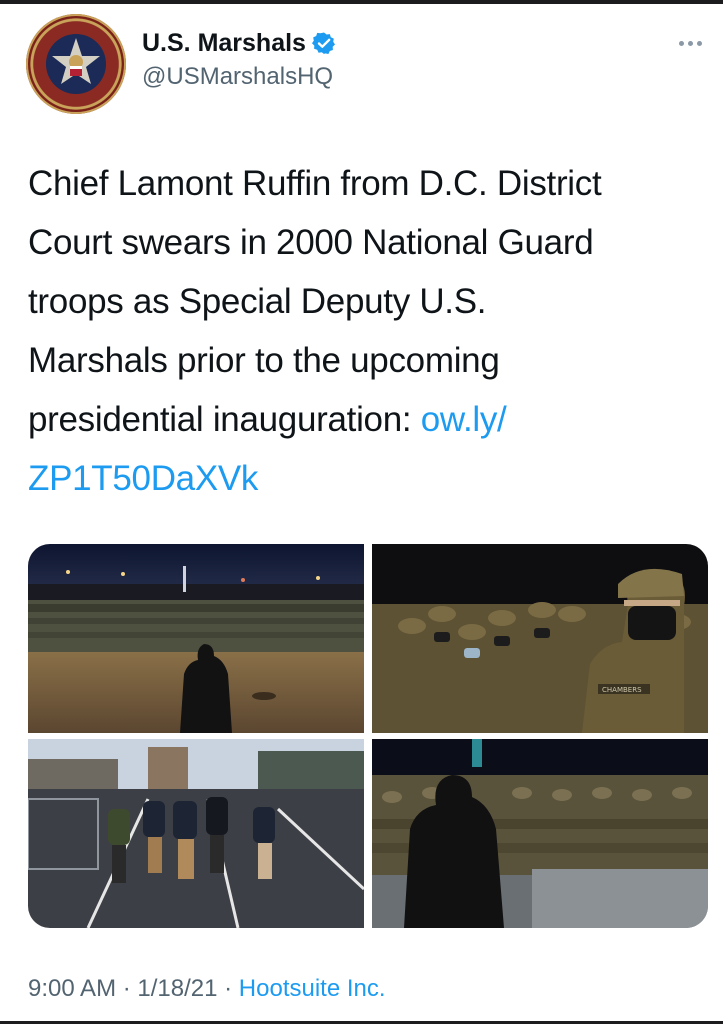 The image size is (723, 1024). What do you see at coordinates (224, 43) in the screenshot?
I see `display-name-text: U.S. Marshals` at bounding box center [224, 43].